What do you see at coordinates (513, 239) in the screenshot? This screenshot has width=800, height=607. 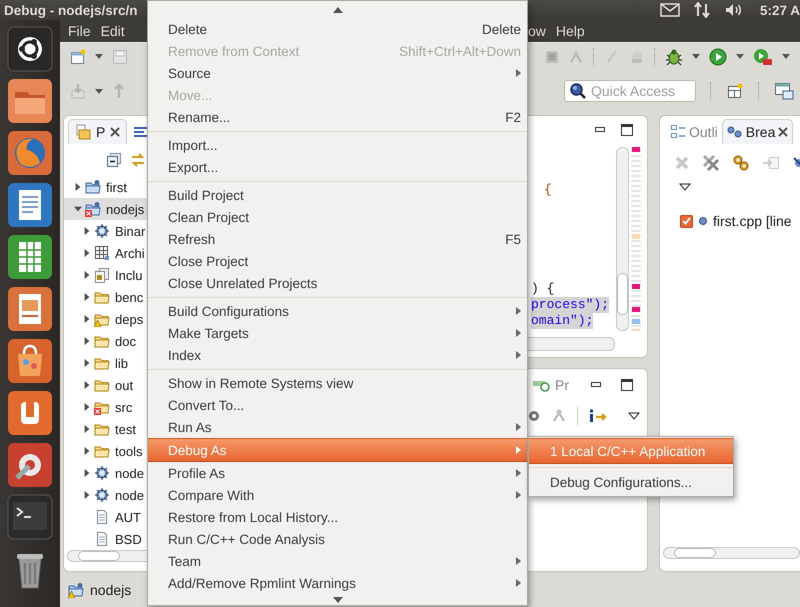 I see `shortcut-text: F5` at bounding box center [513, 239].